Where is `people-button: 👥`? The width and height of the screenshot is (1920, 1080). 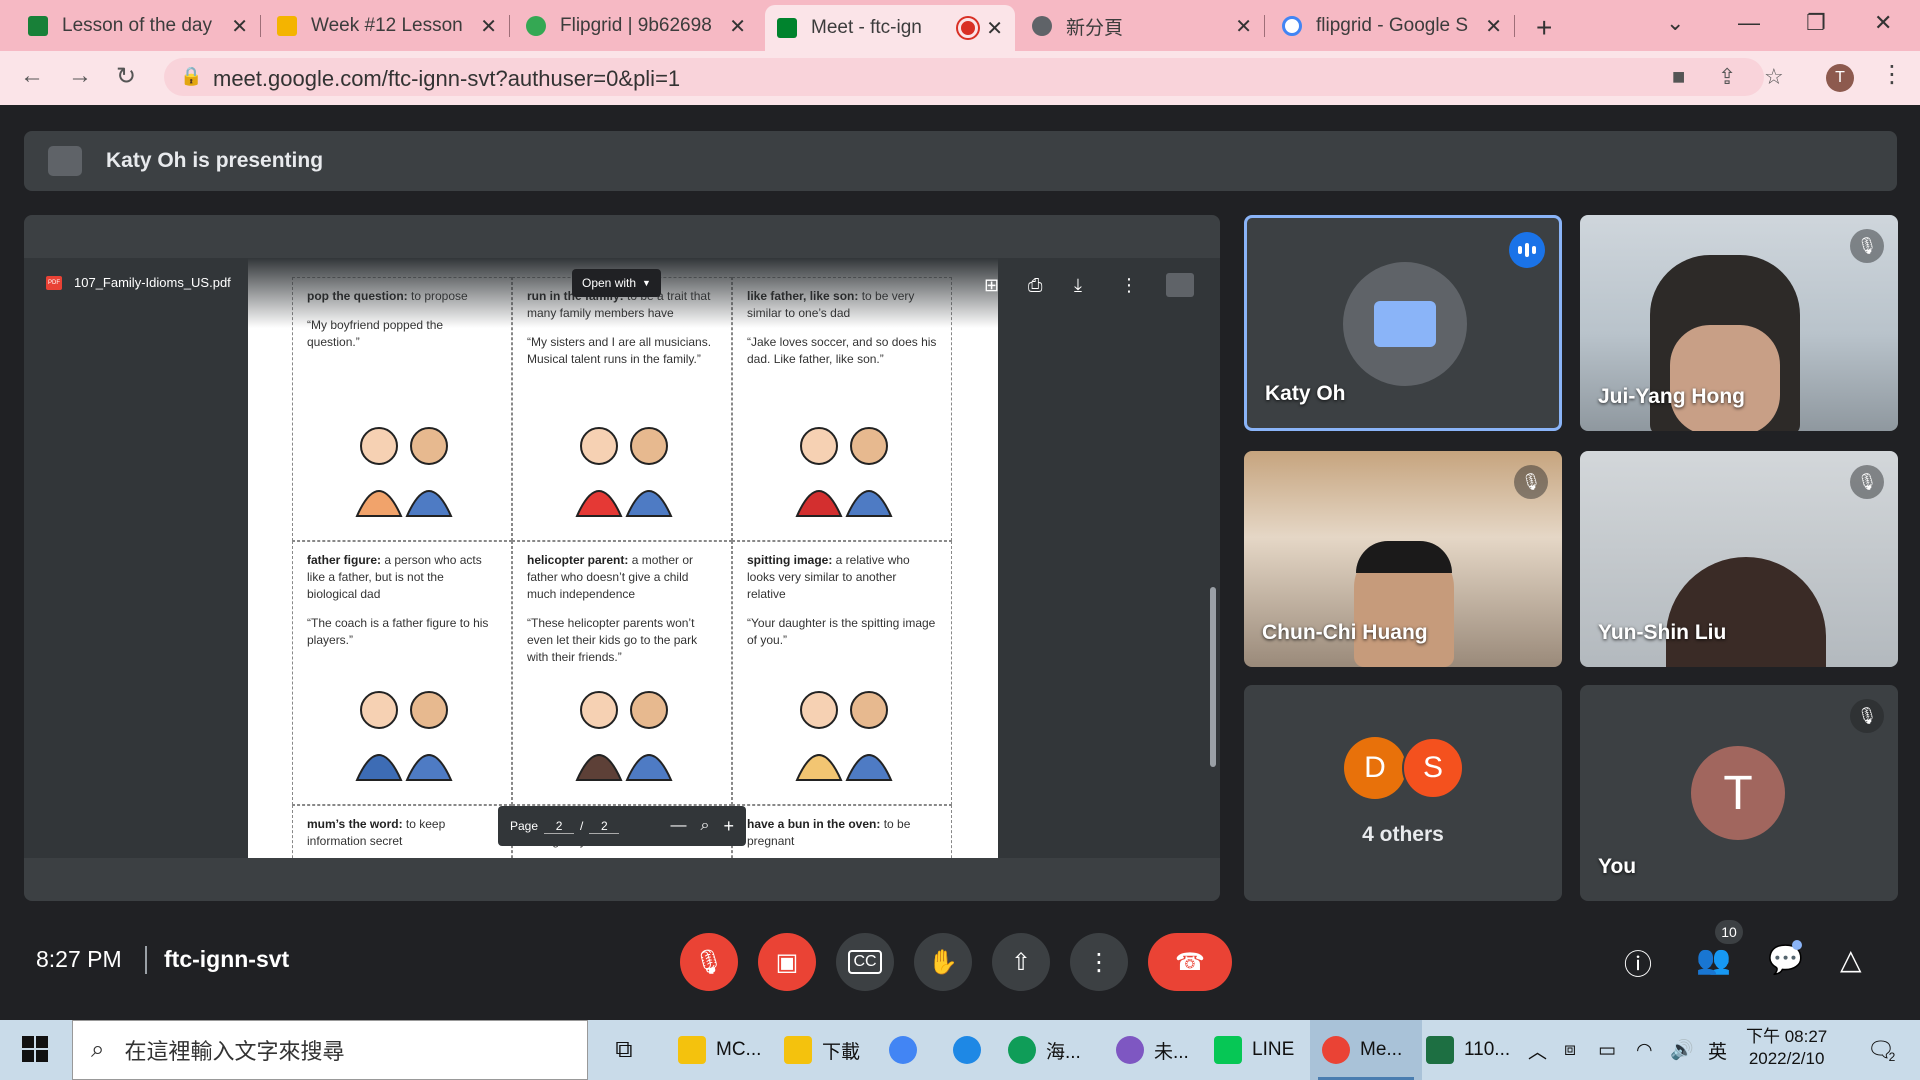
people-button: 👥 is located at coordinates (1713, 959).